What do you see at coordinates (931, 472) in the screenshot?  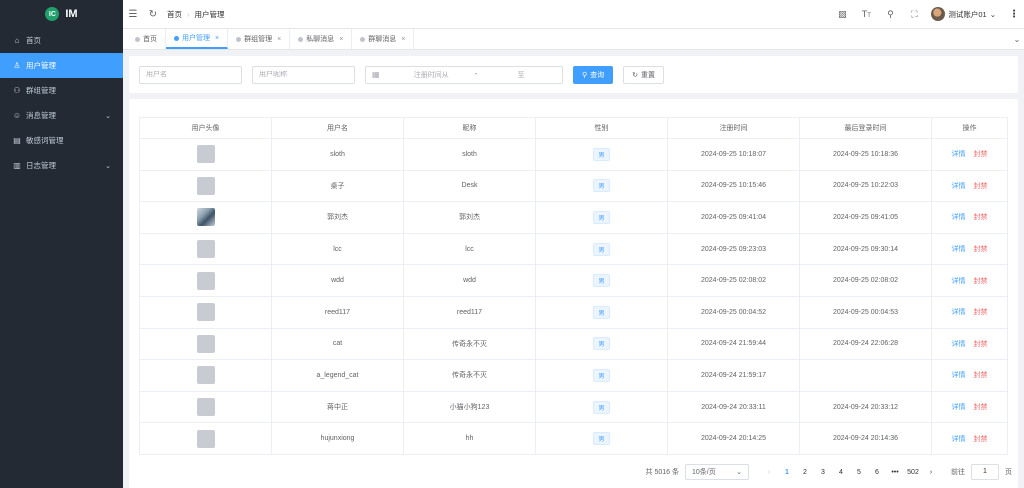 I see `next-page-icon: ›` at bounding box center [931, 472].